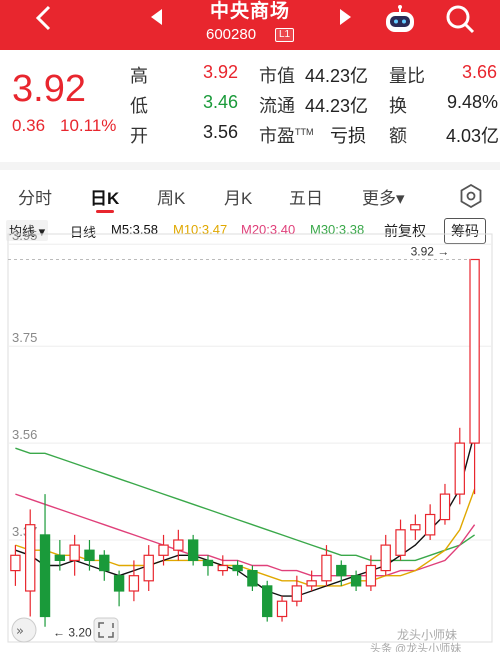 Image resolution: width=500 pixels, height=652 pixels. What do you see at coordinates (171, 196) in the screenshot?
I see `tab-weekly-k: 周K` at bounding box center [171, 196].